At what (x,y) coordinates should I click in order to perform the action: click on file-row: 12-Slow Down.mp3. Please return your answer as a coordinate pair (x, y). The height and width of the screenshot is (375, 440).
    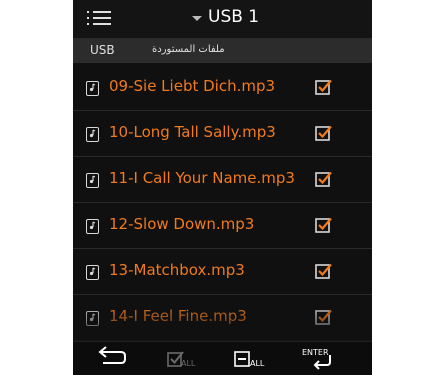
    Looking at the image, I should click on (222, 226).